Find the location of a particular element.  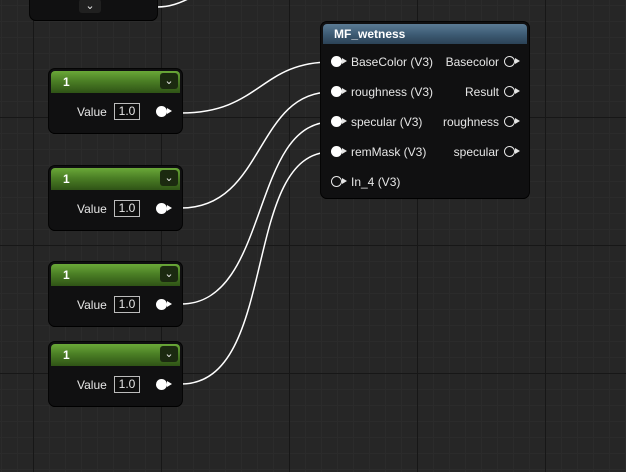

output-pin-specular: specular is located at coordinates (464, 152).